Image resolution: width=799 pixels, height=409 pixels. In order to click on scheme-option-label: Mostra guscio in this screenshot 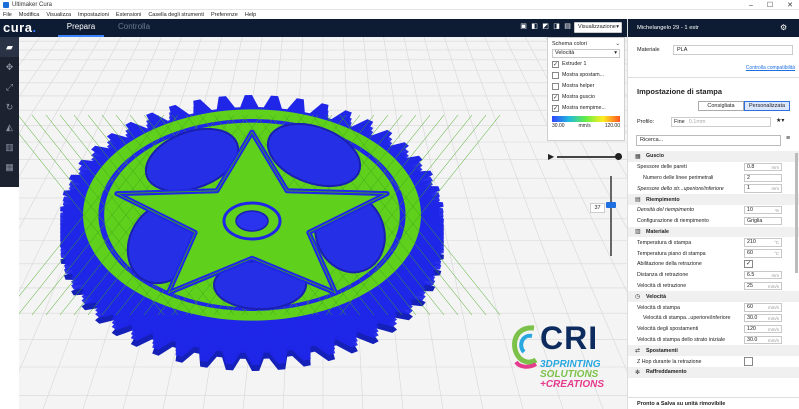, I will do `click(578, 97)`.